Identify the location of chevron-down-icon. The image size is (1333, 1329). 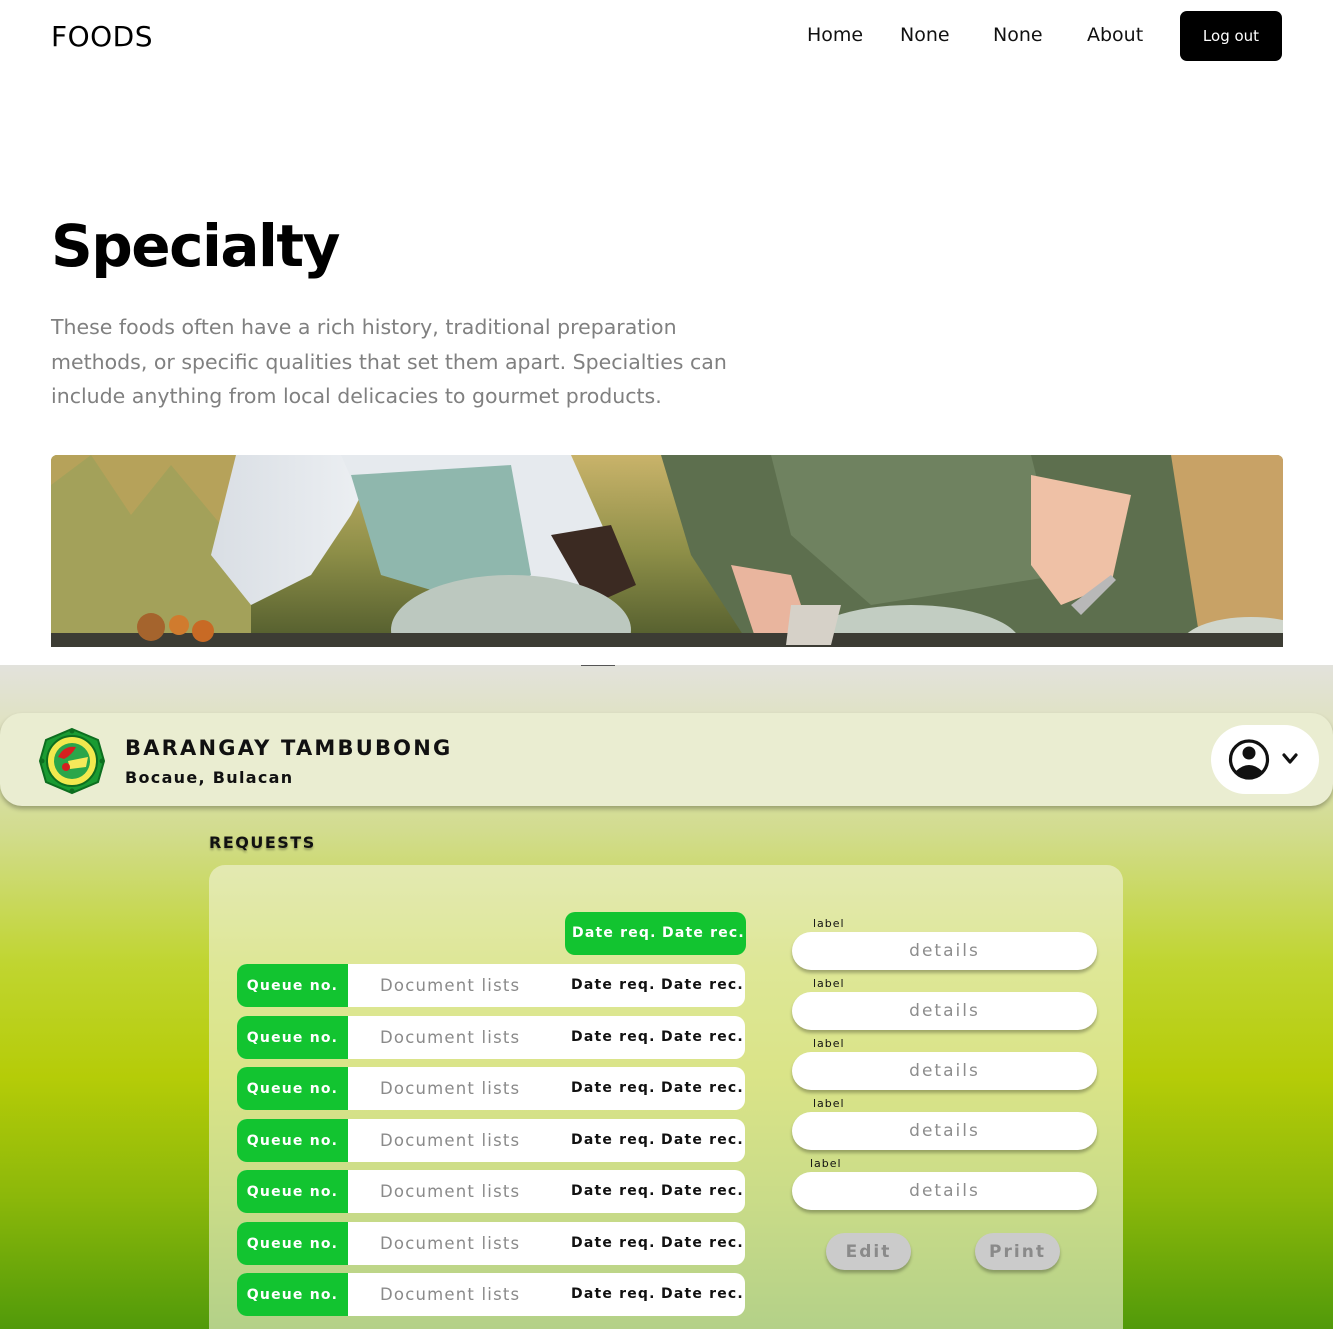
(1290, 758).